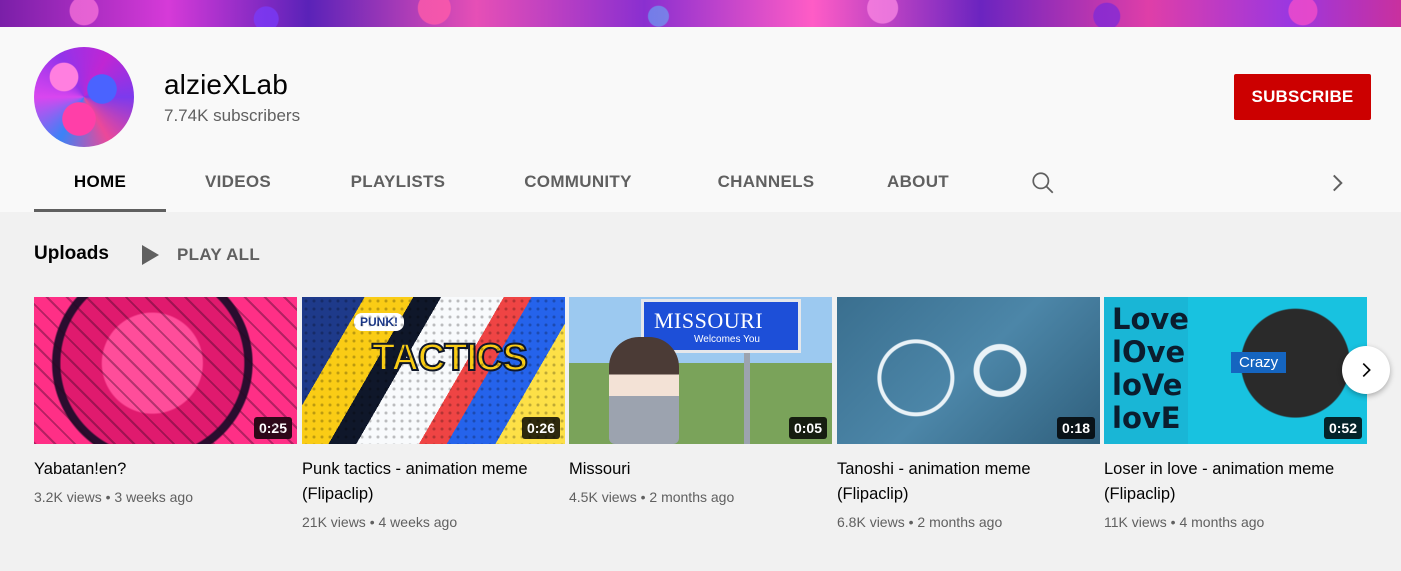  I want to click on sign-post, so click(747, 398).